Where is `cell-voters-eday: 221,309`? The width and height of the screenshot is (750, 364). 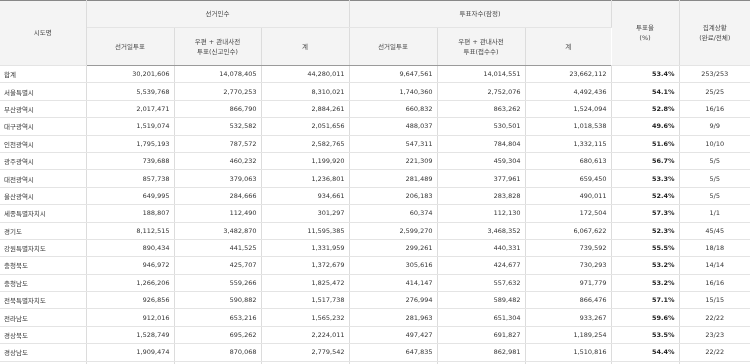
cell-voters-eday: 221,309 is located at coordinates (393, 161).